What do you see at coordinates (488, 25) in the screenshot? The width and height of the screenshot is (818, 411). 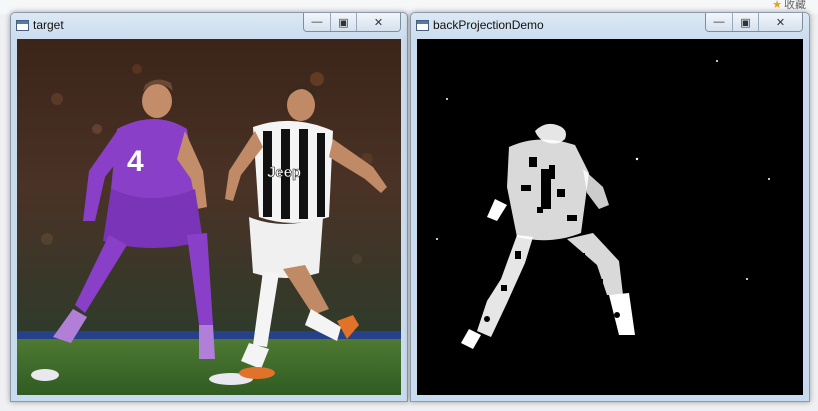 I see `window-title: backProjectionDemo` at bounding box center [488, 25].